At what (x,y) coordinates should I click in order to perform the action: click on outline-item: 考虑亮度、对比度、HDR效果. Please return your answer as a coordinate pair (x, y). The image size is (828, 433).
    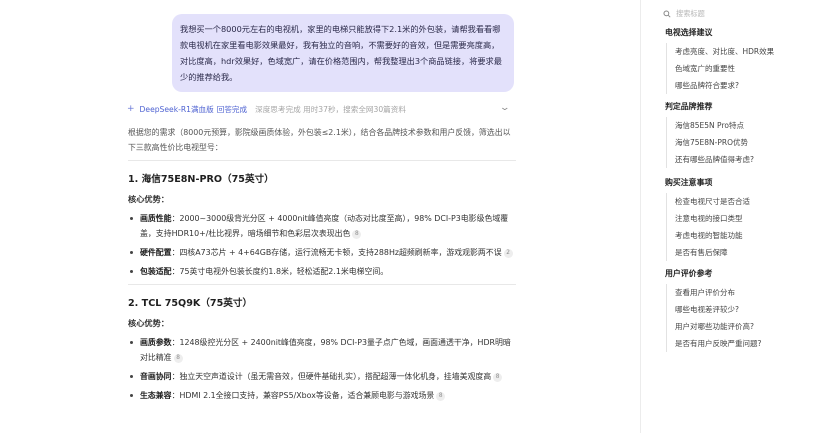
    Looking at the image, I should click on (744, 51).